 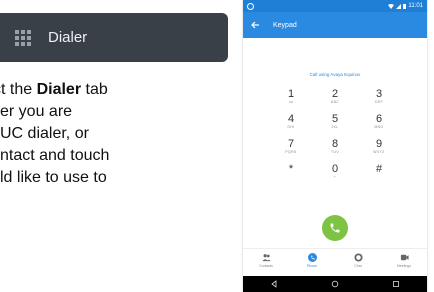 What do you see at coordinates (335, 74) in the screenshot?
I see `call-using-link: Call using Avaya Equinox` at bounding box center [335, 74].